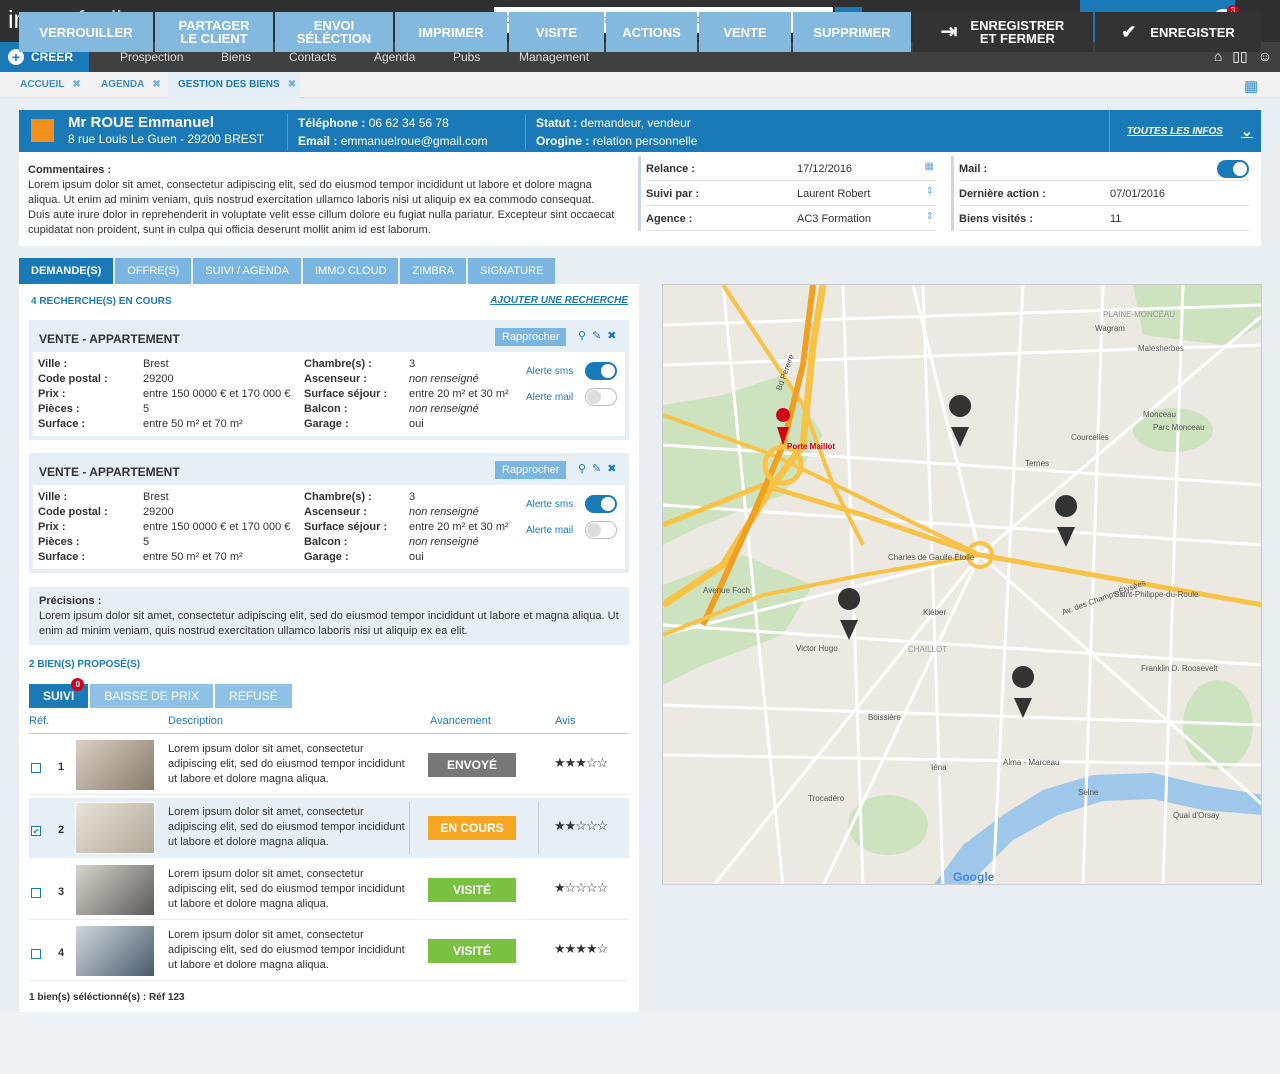 Image resolution: width=1280 pixels, height=1074 pixels. Describe the element at coordinates (1031, 762) in the screenshot. I see `svg-text: Alma - Marceau` at that location.